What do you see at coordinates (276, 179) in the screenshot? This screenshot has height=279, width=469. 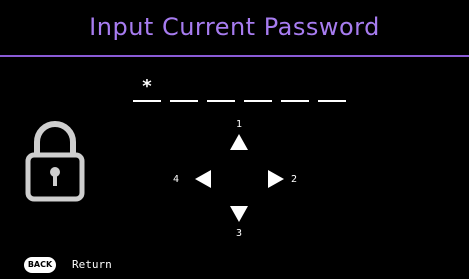 I see `arrow-right-icon` at bounding box center [276, 179].